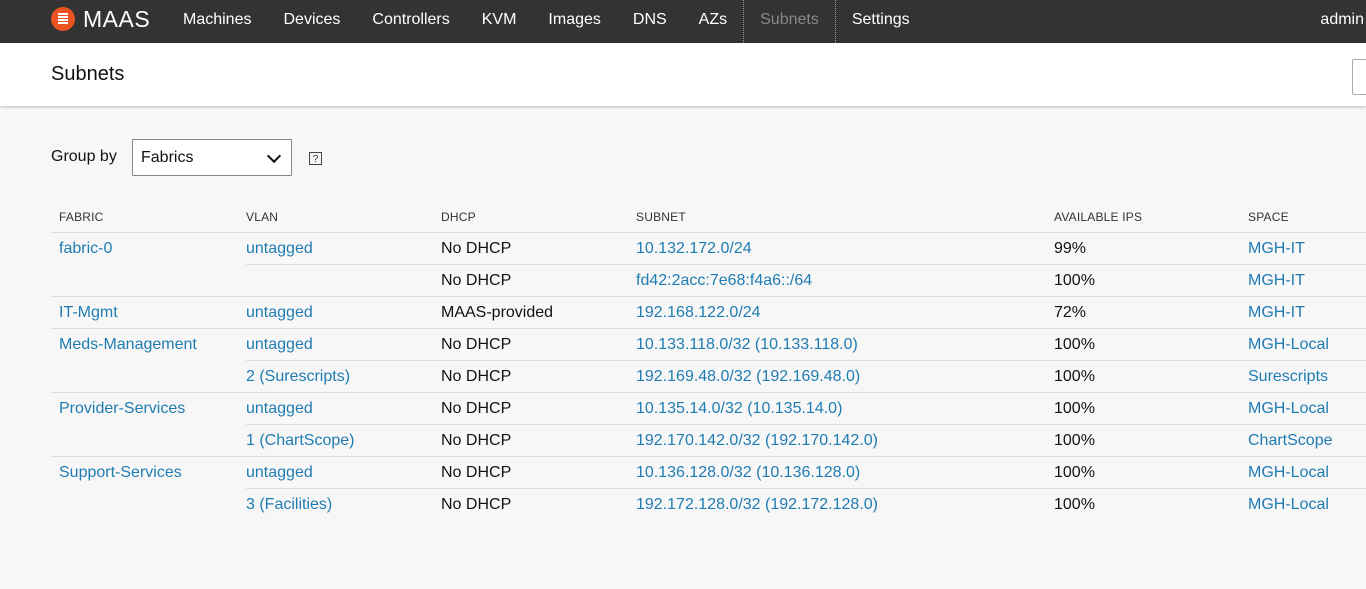 This screenshot has height=589, width=1366. I want to click on chevron-down-icon, so click(274, 156).